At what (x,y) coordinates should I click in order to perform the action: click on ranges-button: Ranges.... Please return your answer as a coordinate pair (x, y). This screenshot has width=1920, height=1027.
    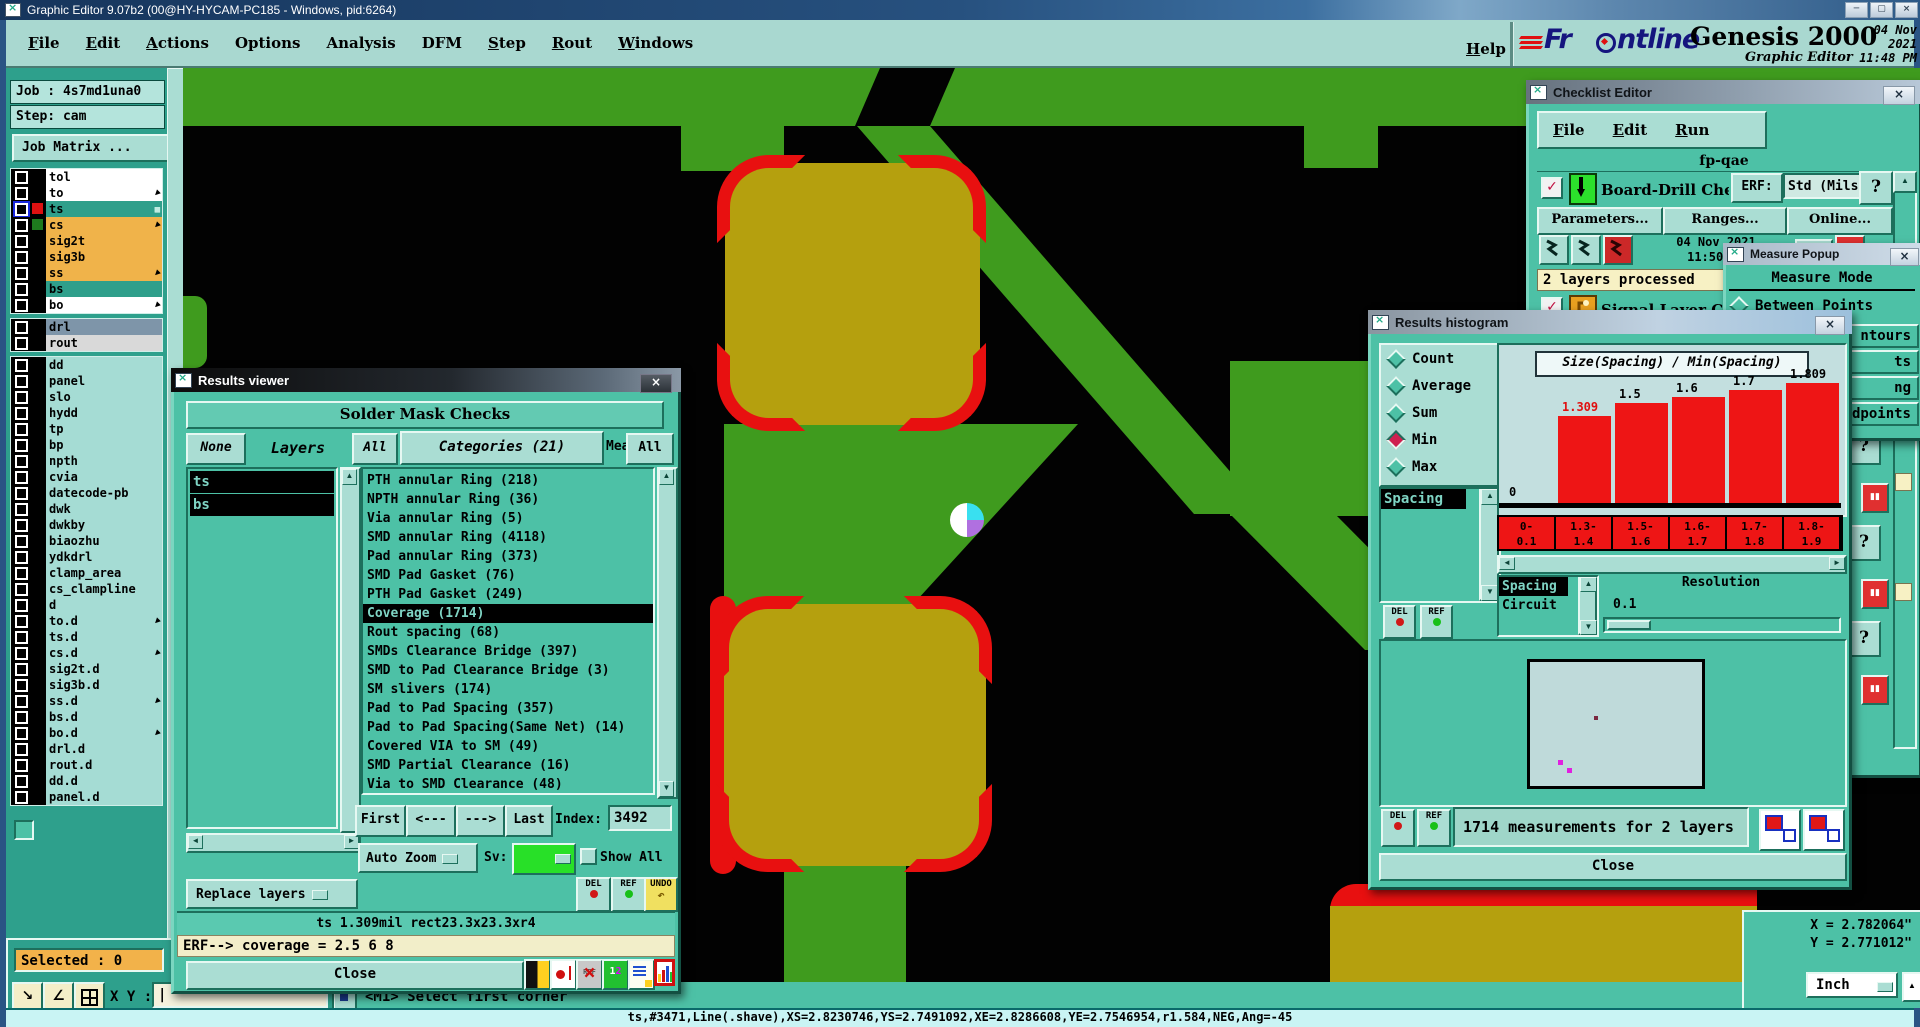
    Looking at the image, I should click on (1725, 221).